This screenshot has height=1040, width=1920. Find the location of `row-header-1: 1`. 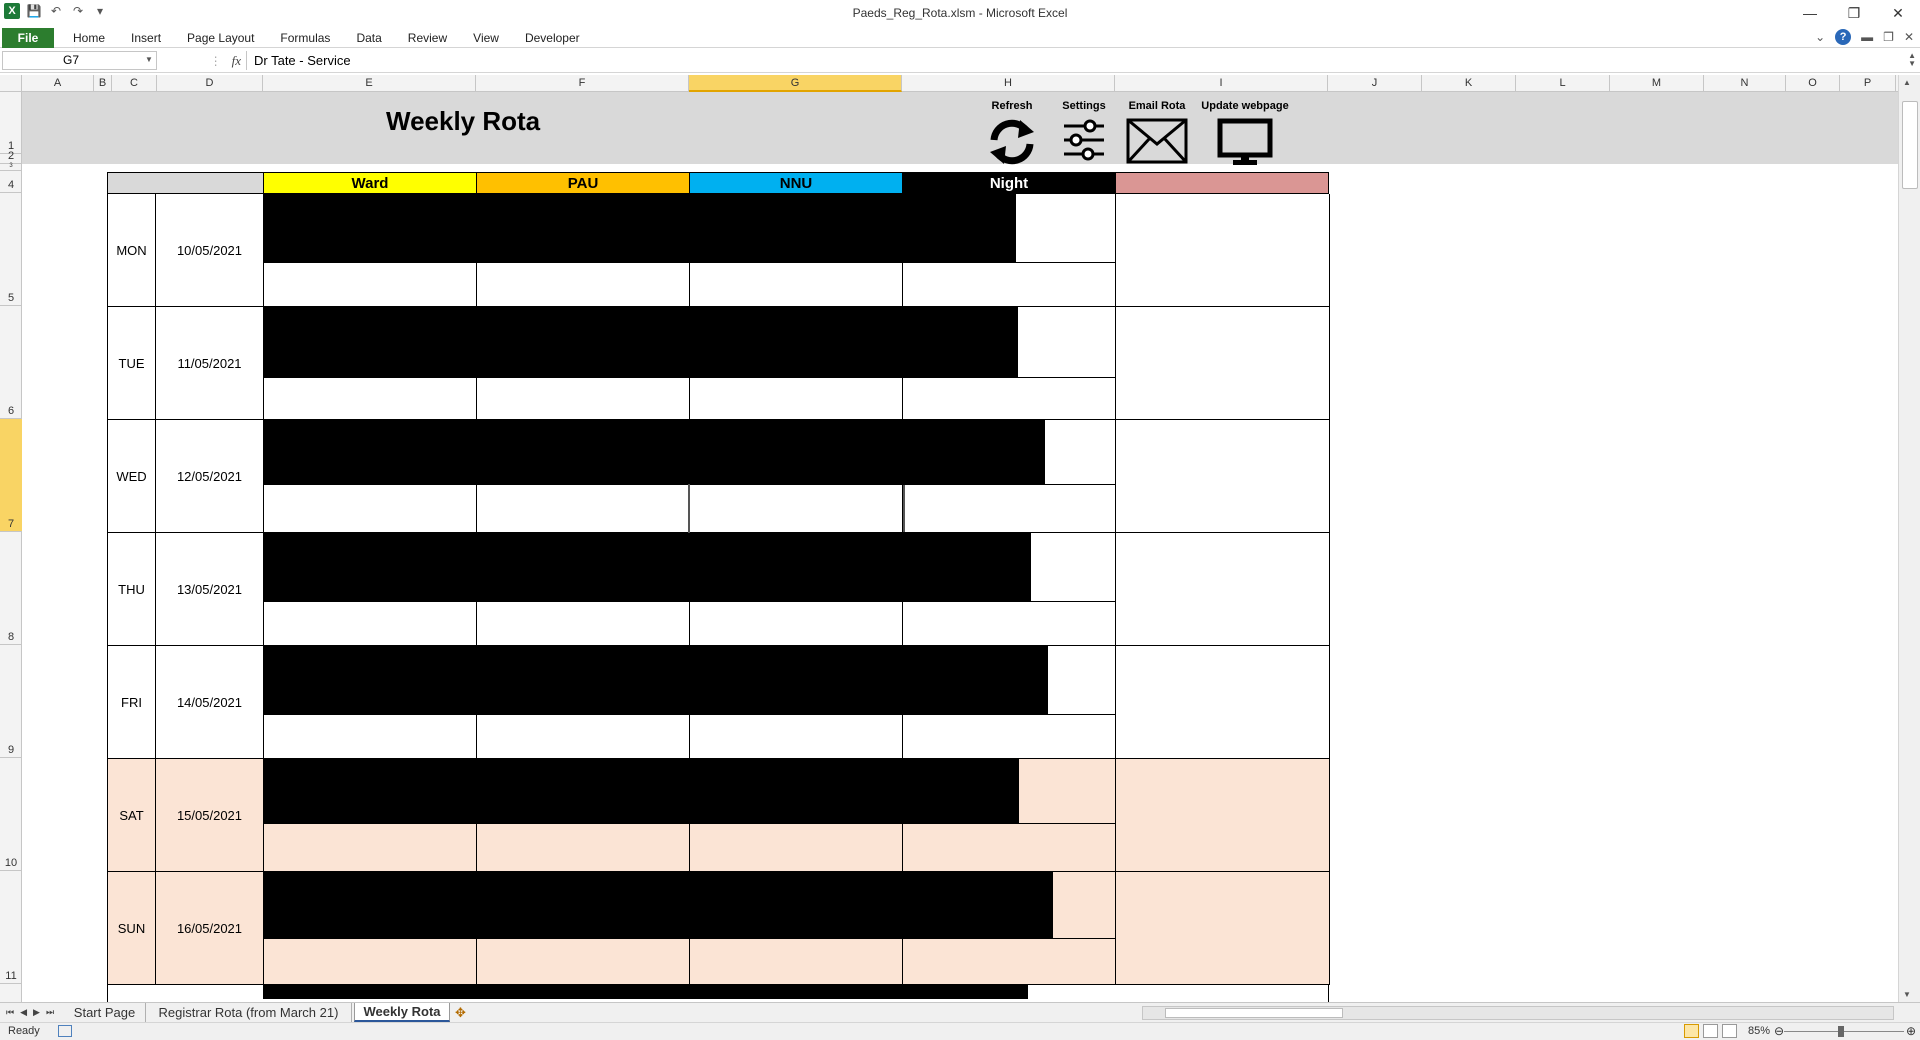

row-header-1: 1 is located at coordinates (11, 123).